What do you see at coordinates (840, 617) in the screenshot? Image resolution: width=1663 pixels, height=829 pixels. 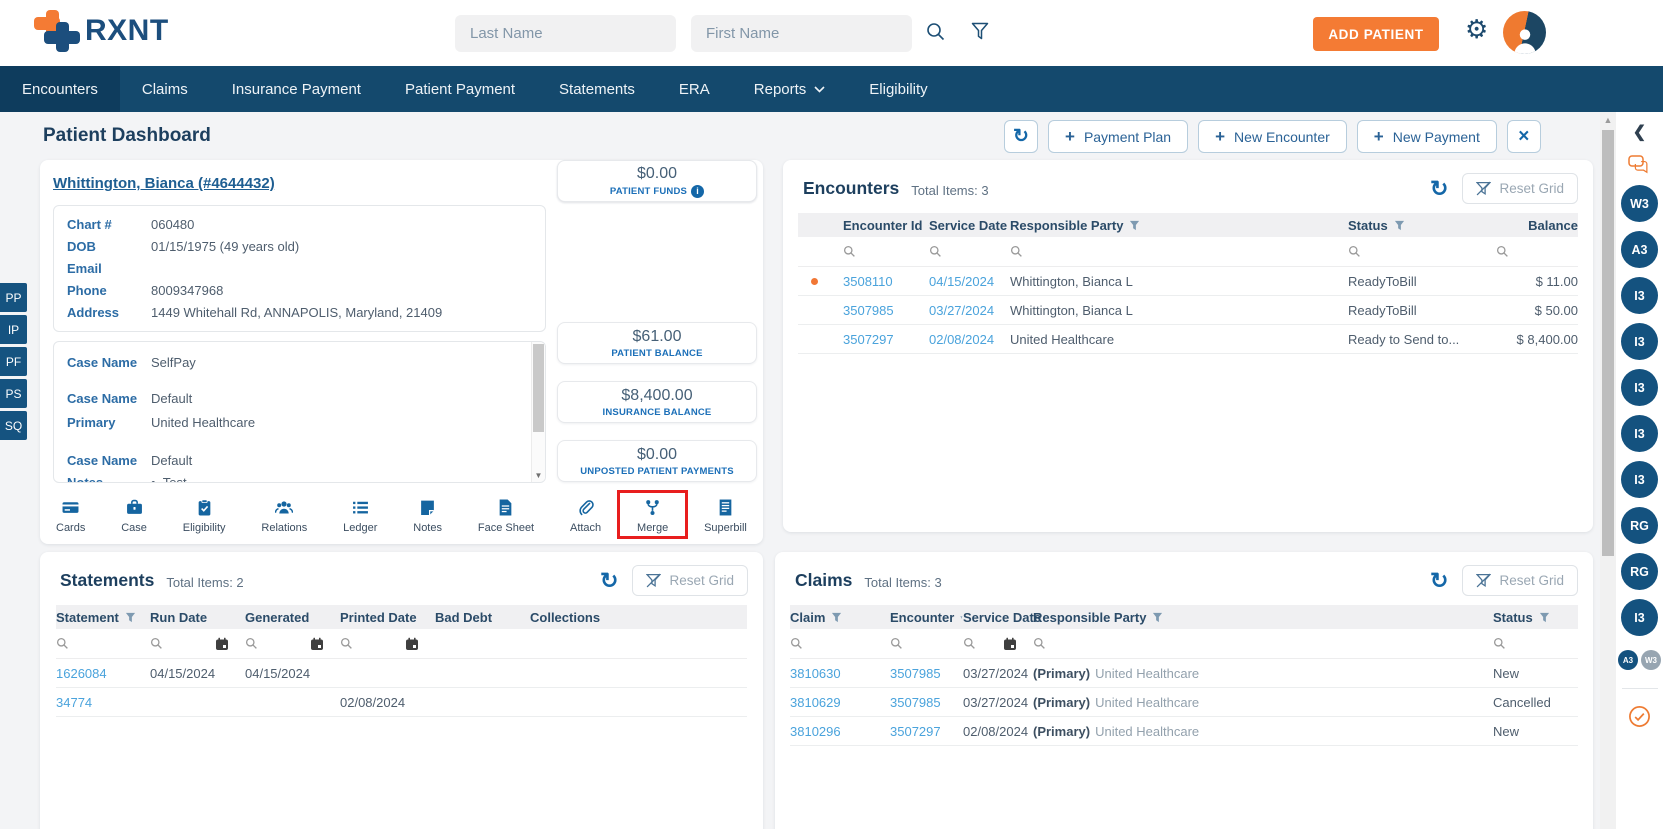 I see `column-header: Claim` at bounding box center [840, 617].